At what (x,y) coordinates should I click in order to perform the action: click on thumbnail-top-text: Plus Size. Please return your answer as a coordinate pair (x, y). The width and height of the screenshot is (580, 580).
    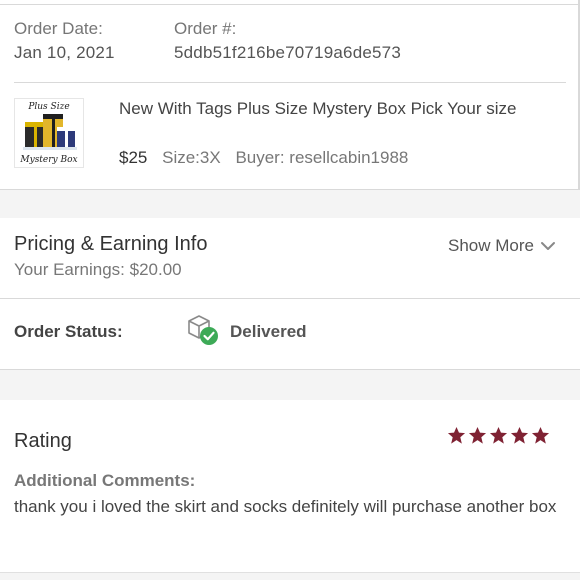
    Looking at the image, I should click on (49, 107).